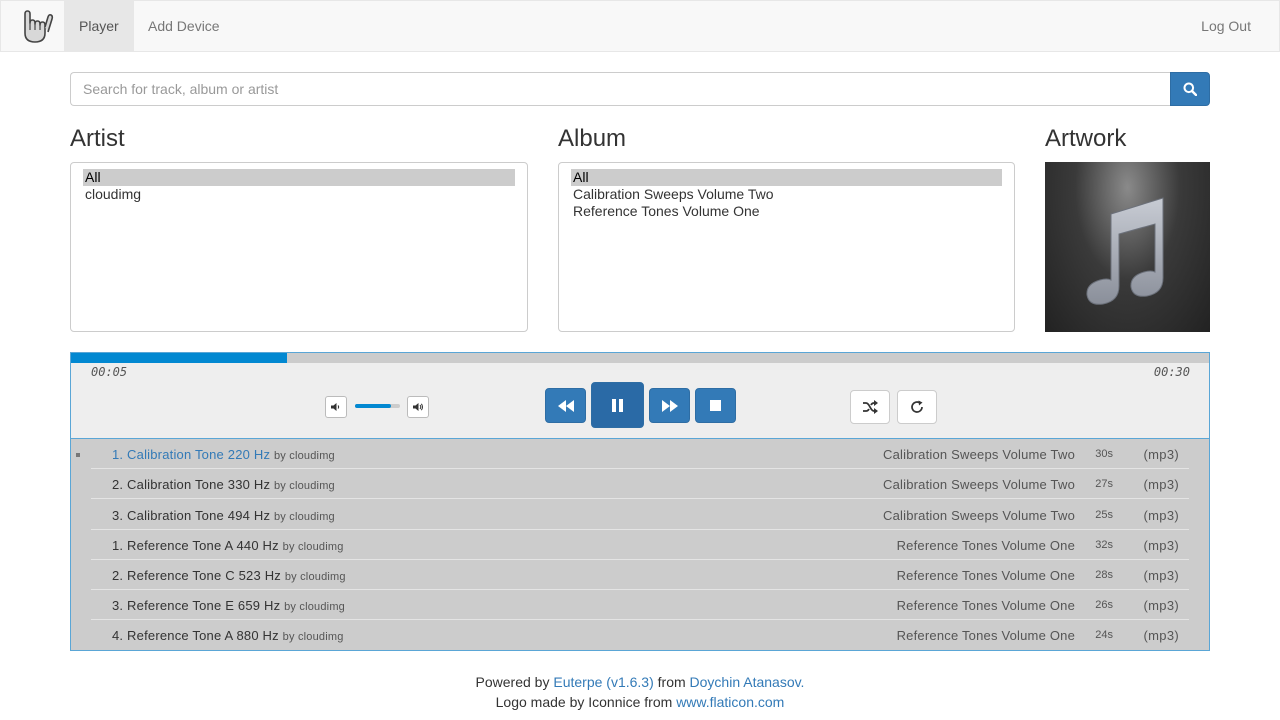 The image size is (1280, 720). I want to click on stop-button, so click(715, 405).